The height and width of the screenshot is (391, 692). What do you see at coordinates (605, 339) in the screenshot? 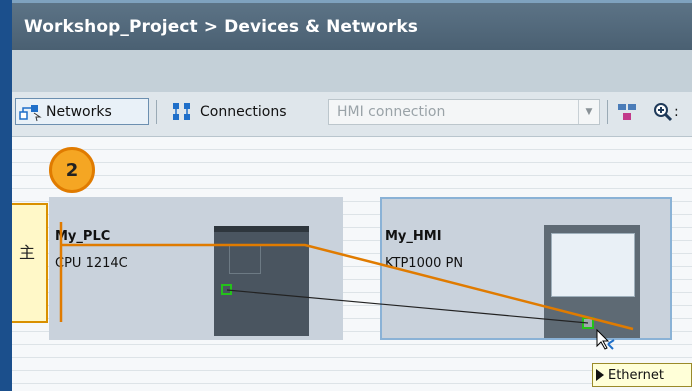
I see `cursor-icon` at bounding box center [605, 339].